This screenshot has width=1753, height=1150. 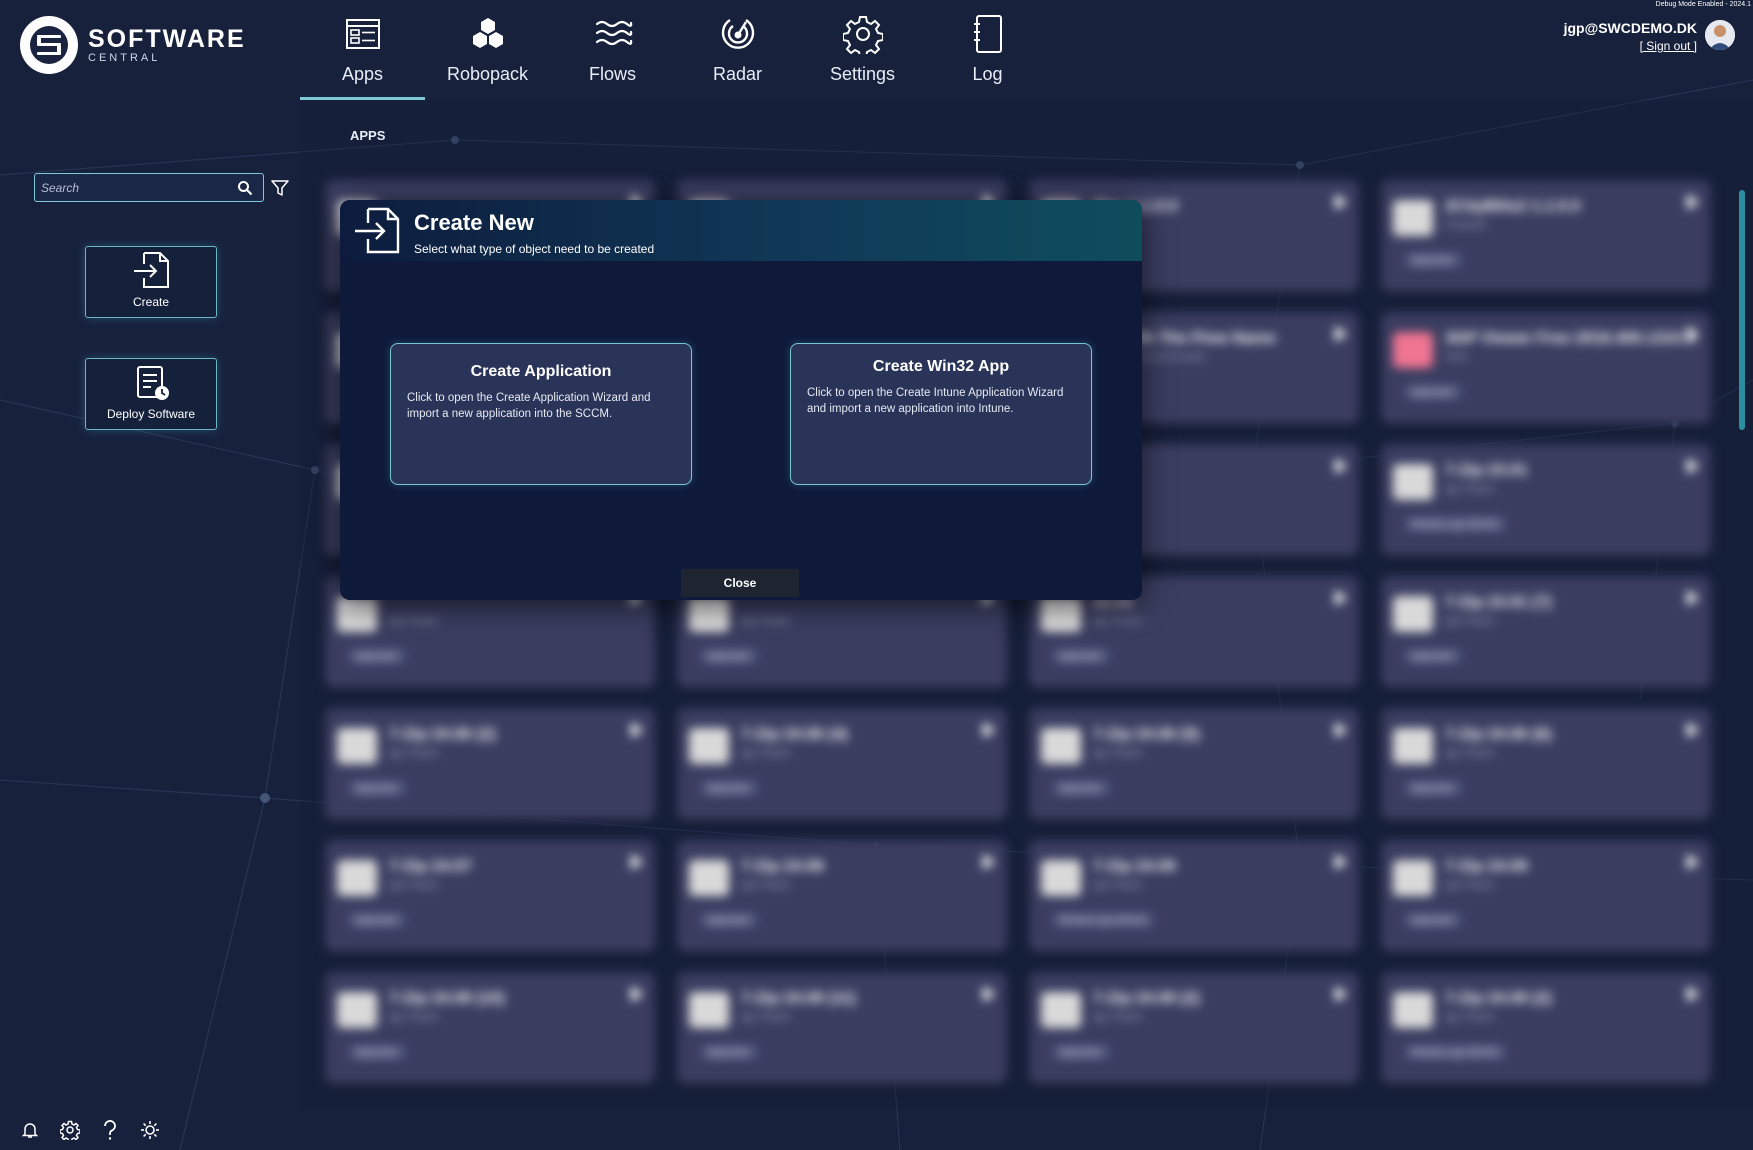 I want to click on app-tile: 2CityBlitz2 1.1.0.0 Freeware Application, so click(x=1546, y=236).